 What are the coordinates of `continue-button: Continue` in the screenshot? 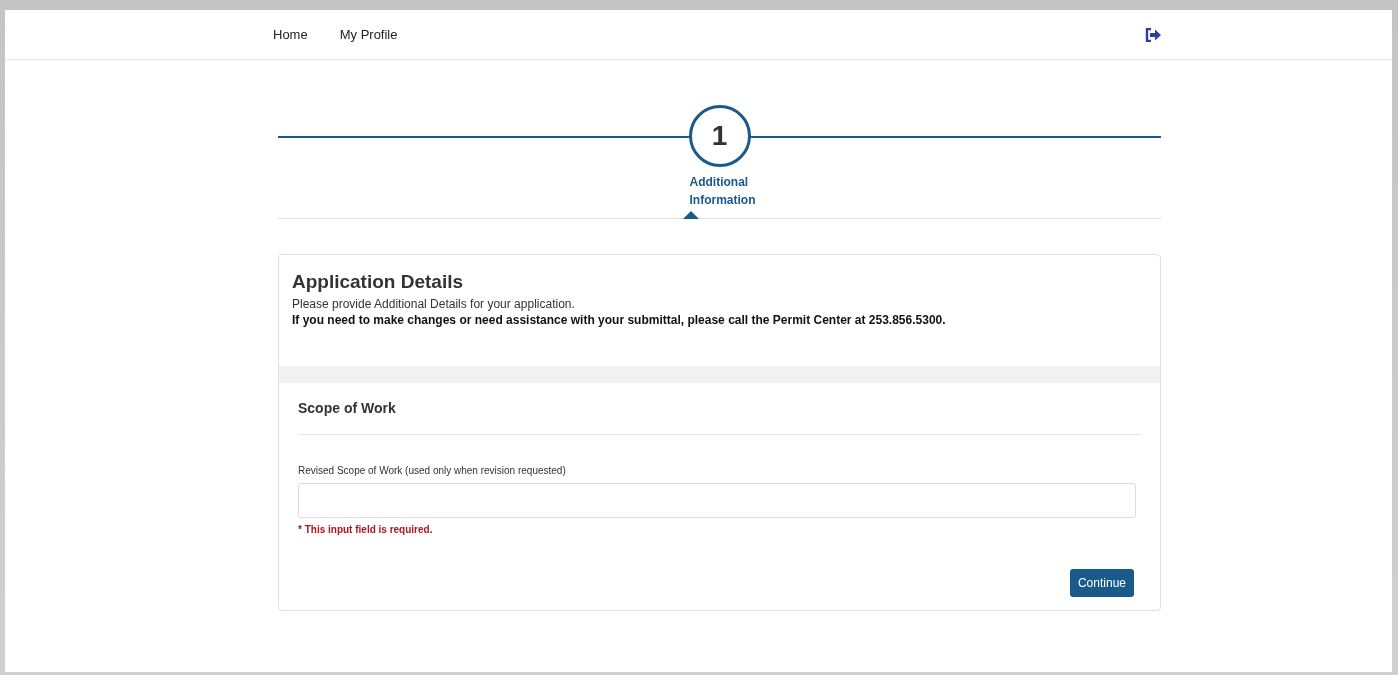 It's located at (1101, 583).